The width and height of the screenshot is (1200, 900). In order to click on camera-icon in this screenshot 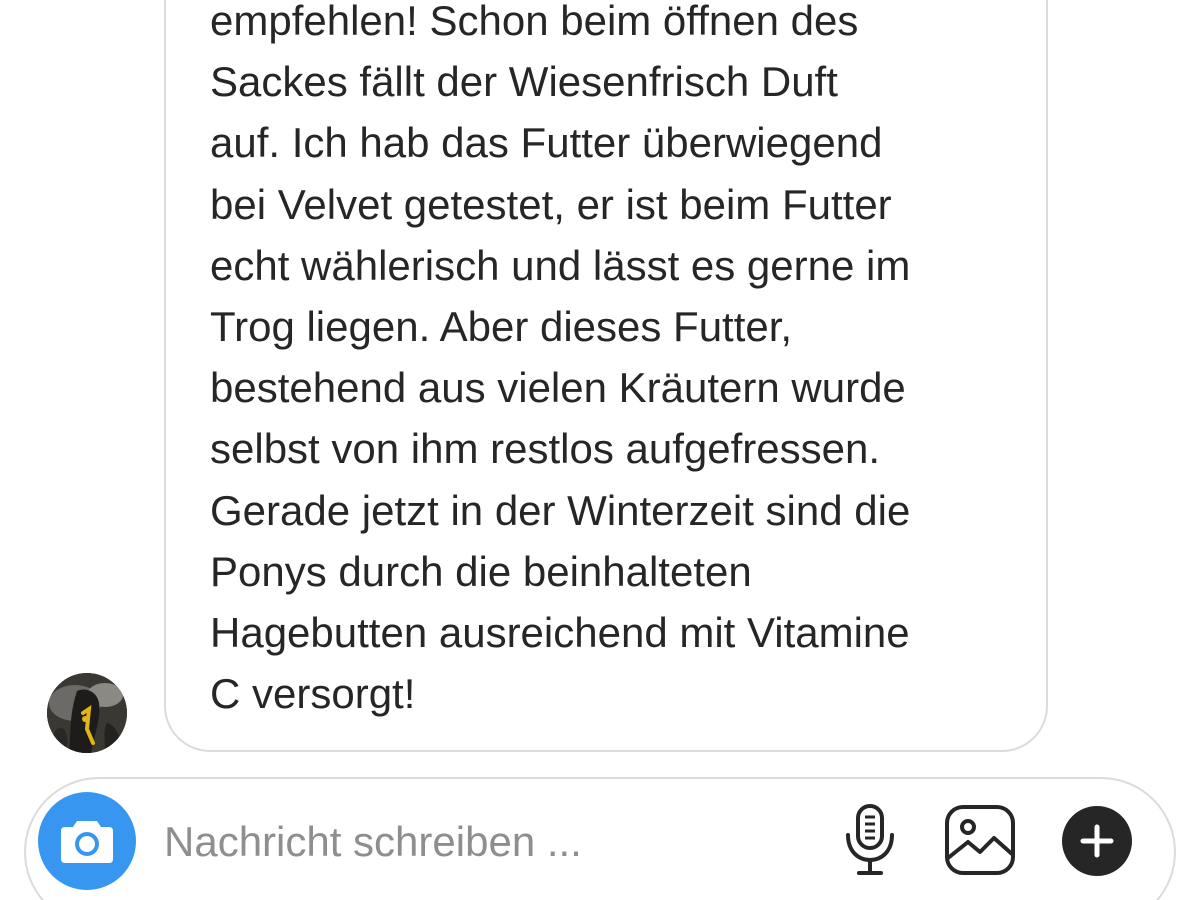, I will do `click(87, 842)`.